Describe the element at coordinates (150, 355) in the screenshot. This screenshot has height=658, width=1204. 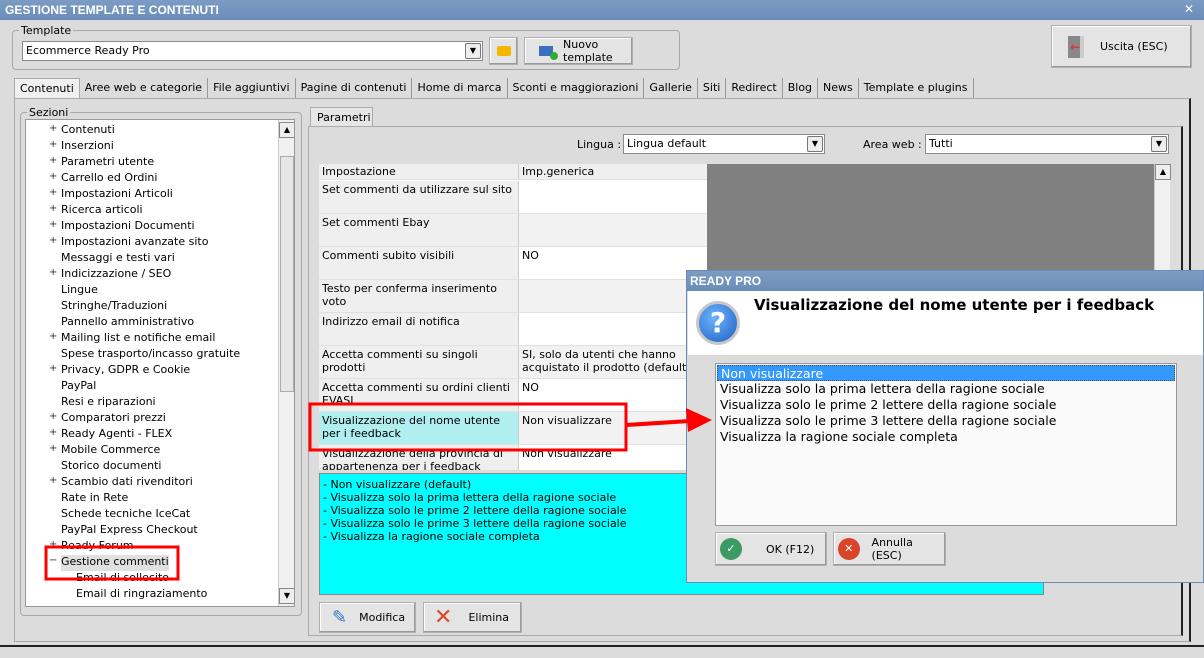
I see `tree-item: Spese trasporto/incasso gratuite` at that location.